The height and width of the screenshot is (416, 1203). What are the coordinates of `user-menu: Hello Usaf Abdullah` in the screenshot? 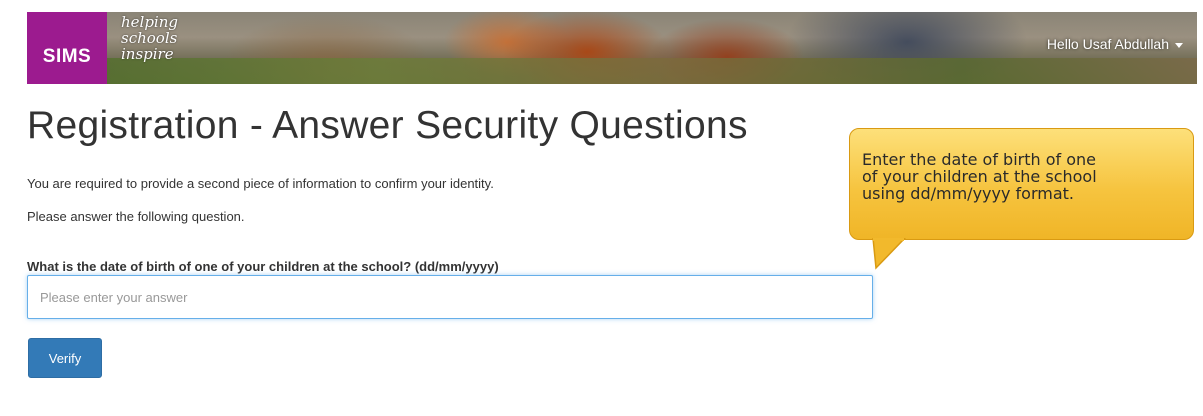 It's located at (1115, 44).